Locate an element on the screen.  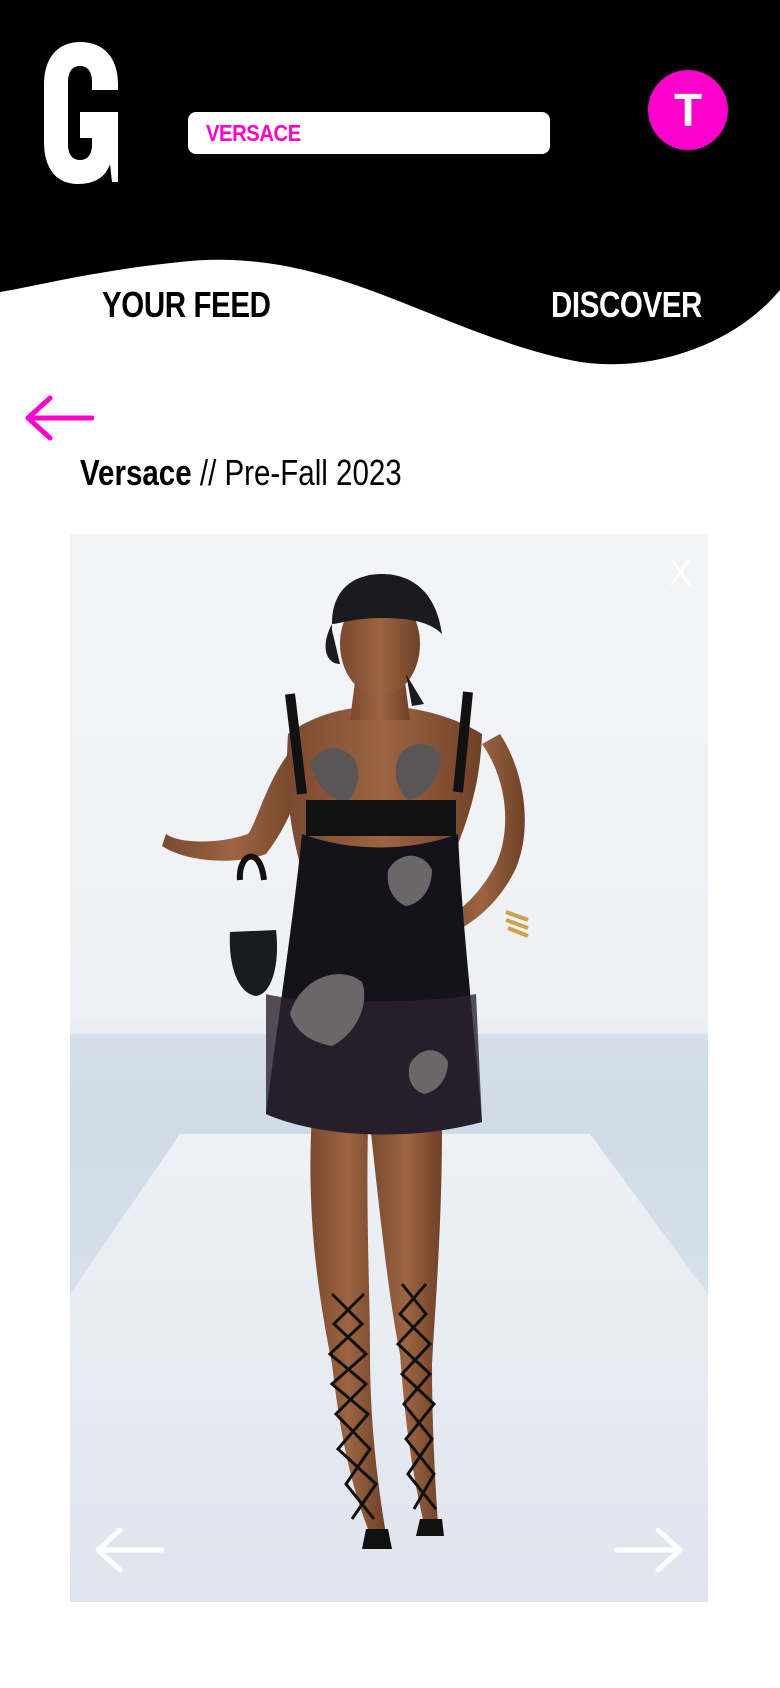
arrow-right-icon is located at coordinates (650, 1550).